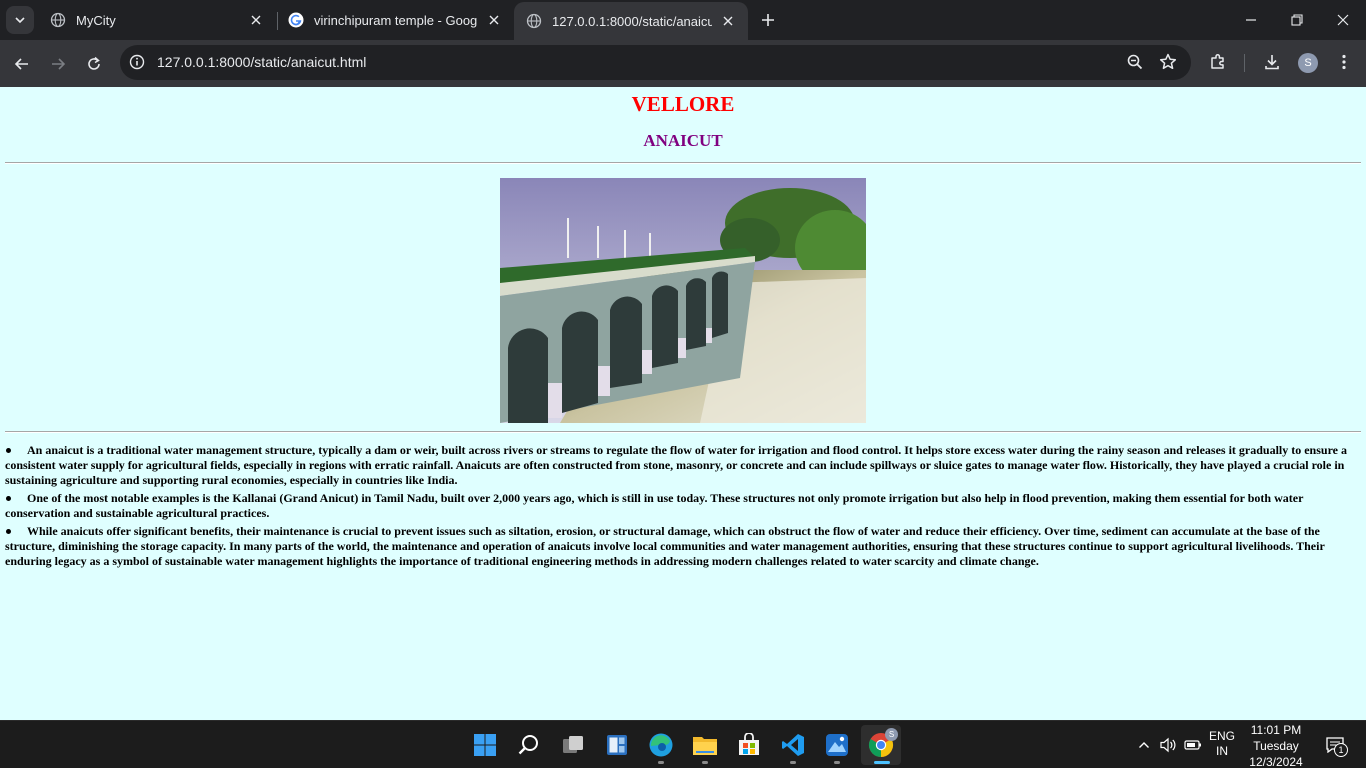  I want to click on clock-day: Tuesday, so click(1276, 746).